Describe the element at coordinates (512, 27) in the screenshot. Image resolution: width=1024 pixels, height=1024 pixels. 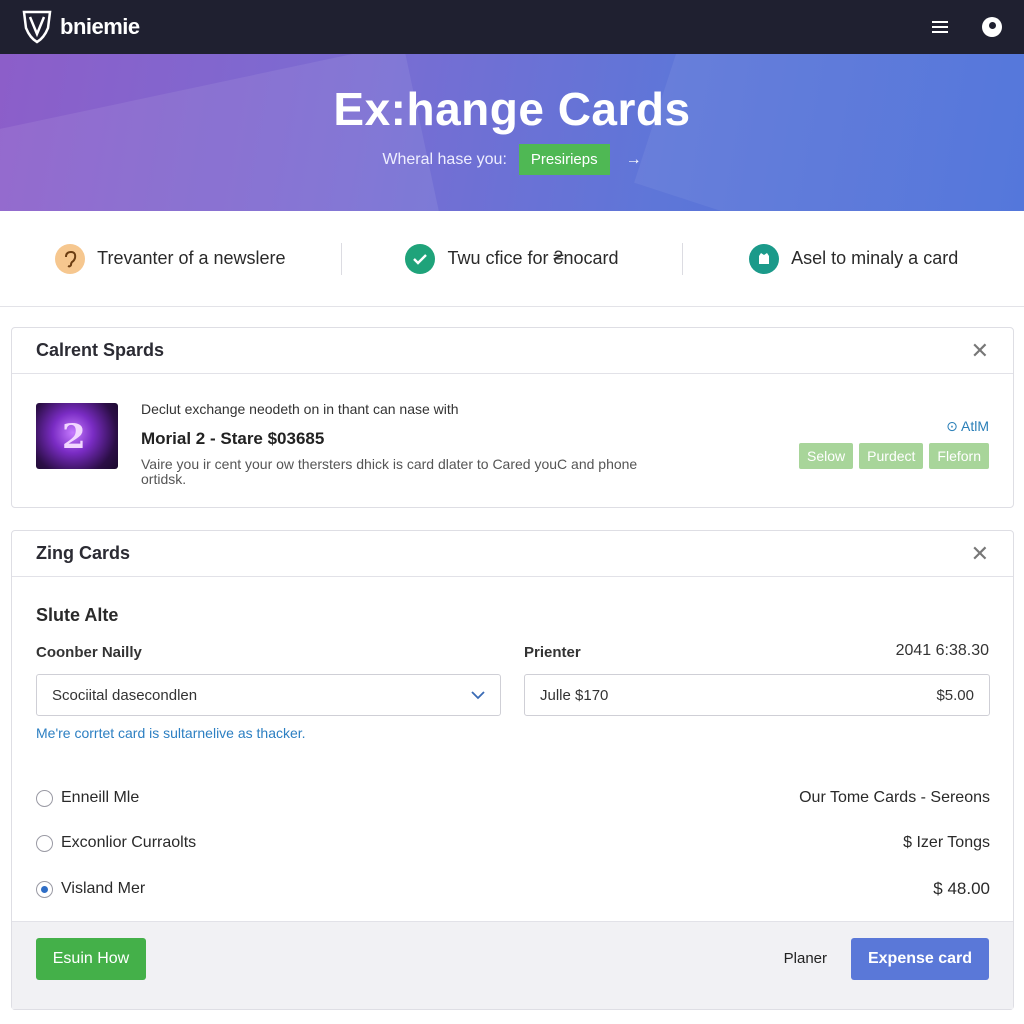
I see `top-navbar: bniemie` at that location.